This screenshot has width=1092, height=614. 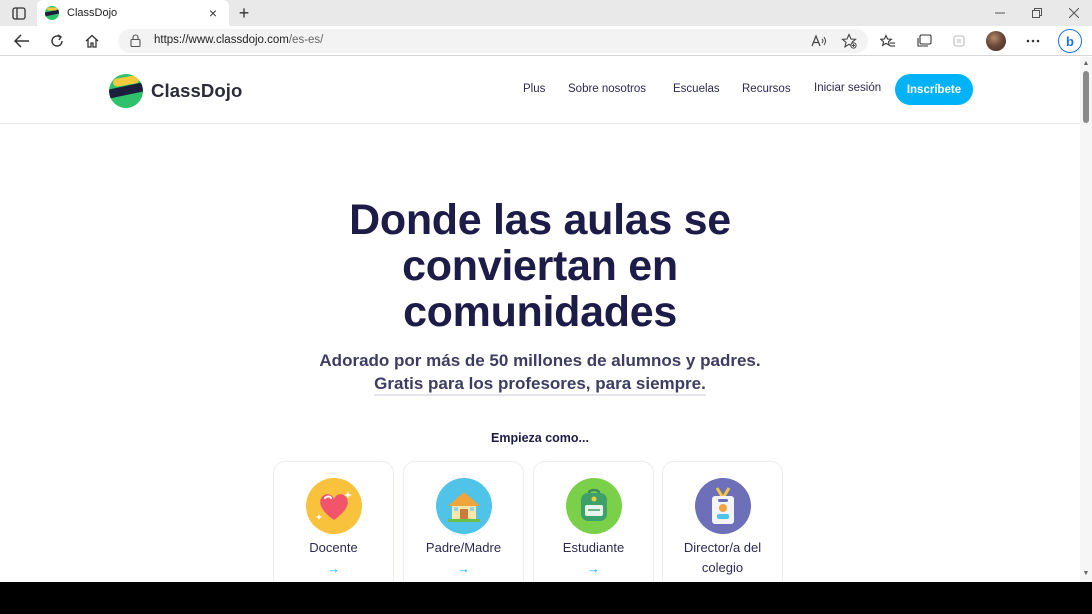 What do you see at coordinates (126, 91) in the screenshot?
I see `classdojo-logo-icon` at bounding box center [126, 91].